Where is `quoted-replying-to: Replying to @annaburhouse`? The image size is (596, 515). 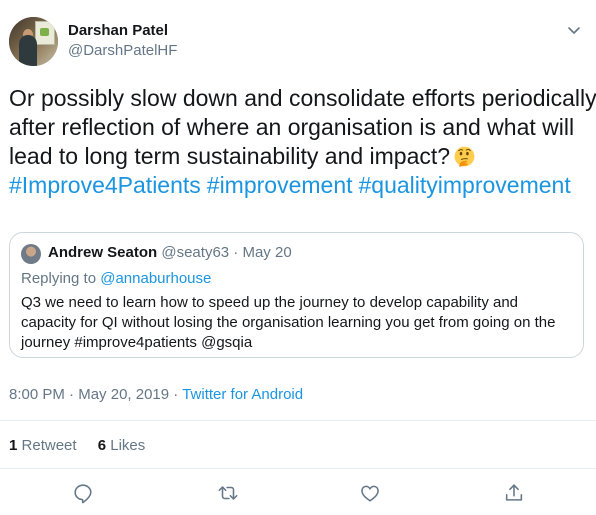 quoted-replying-to: Replying to @annaburhouse is located at coordinates (116, 278).